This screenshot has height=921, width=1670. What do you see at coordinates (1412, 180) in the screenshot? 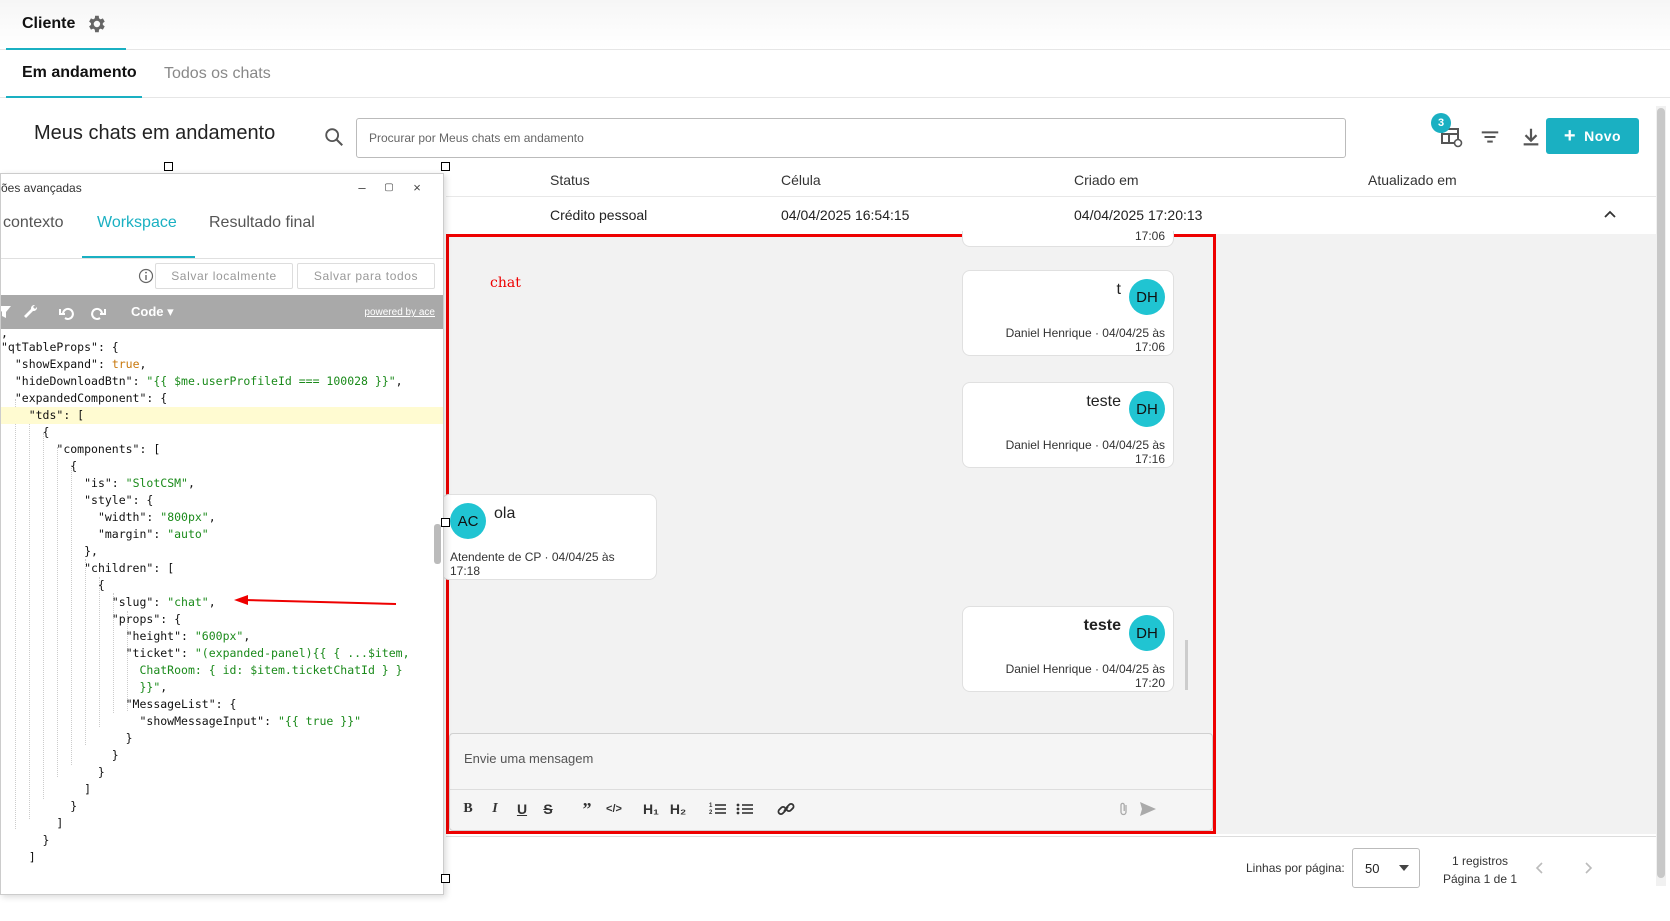
I see `col-header-atualizado: Atualizado em` at bounding box center [1412, 180].